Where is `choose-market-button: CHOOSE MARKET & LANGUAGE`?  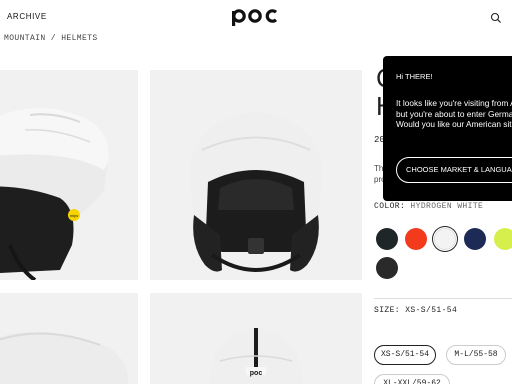
choose-market-button: CHOOSE MARKET & LANGUAGE is located at coordinates (454, 170).